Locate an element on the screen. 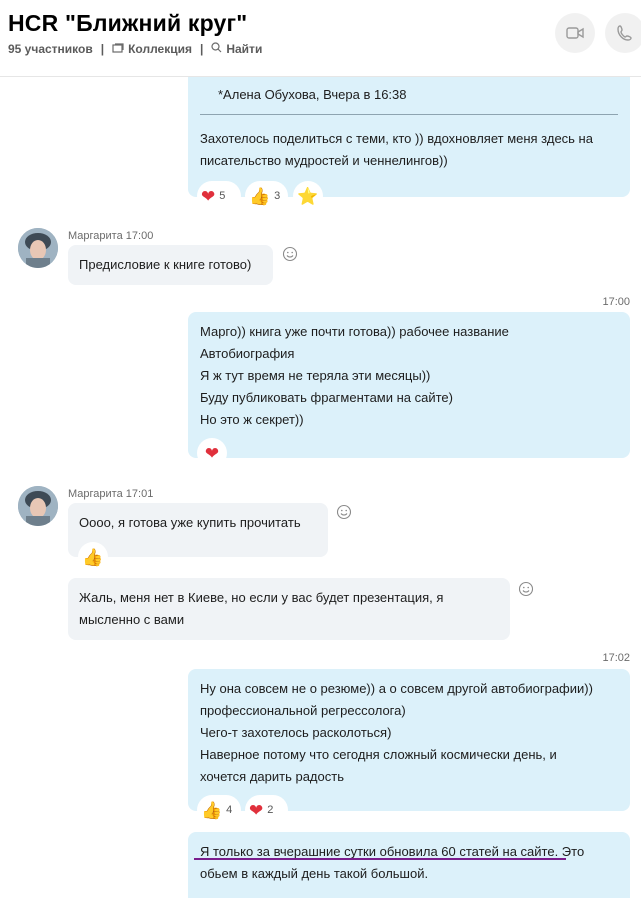  incoming-message: Предисловие к книге готово) is located at coordinates (170, 265).